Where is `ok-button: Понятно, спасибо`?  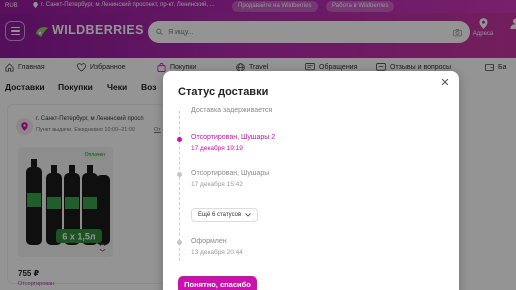
ok-button: Понятно, спасибо is located at coordinates (217, 283).